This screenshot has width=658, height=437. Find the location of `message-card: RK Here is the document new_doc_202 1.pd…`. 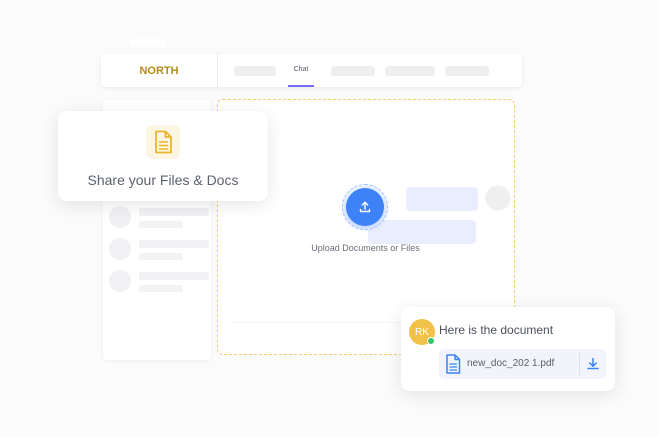

message-card: RK Here is the document new_doc_202 1.pd… is located at coordinates (508, 349).